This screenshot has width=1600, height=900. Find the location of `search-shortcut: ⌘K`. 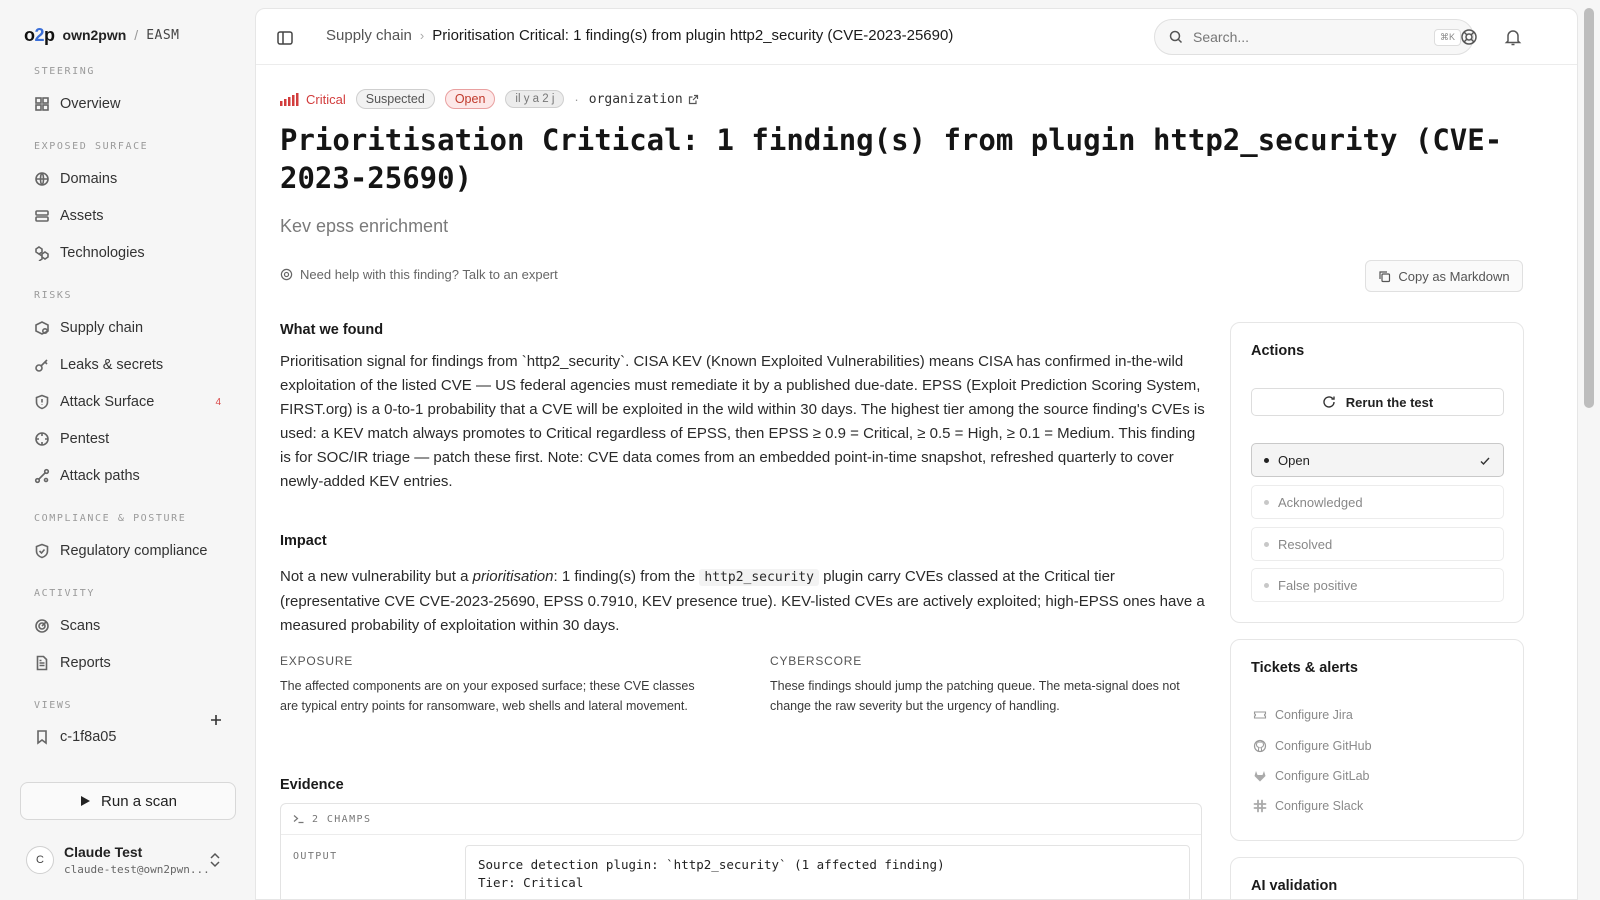

search-shortcut: ⌘K is located at coordinates (1447, 37).